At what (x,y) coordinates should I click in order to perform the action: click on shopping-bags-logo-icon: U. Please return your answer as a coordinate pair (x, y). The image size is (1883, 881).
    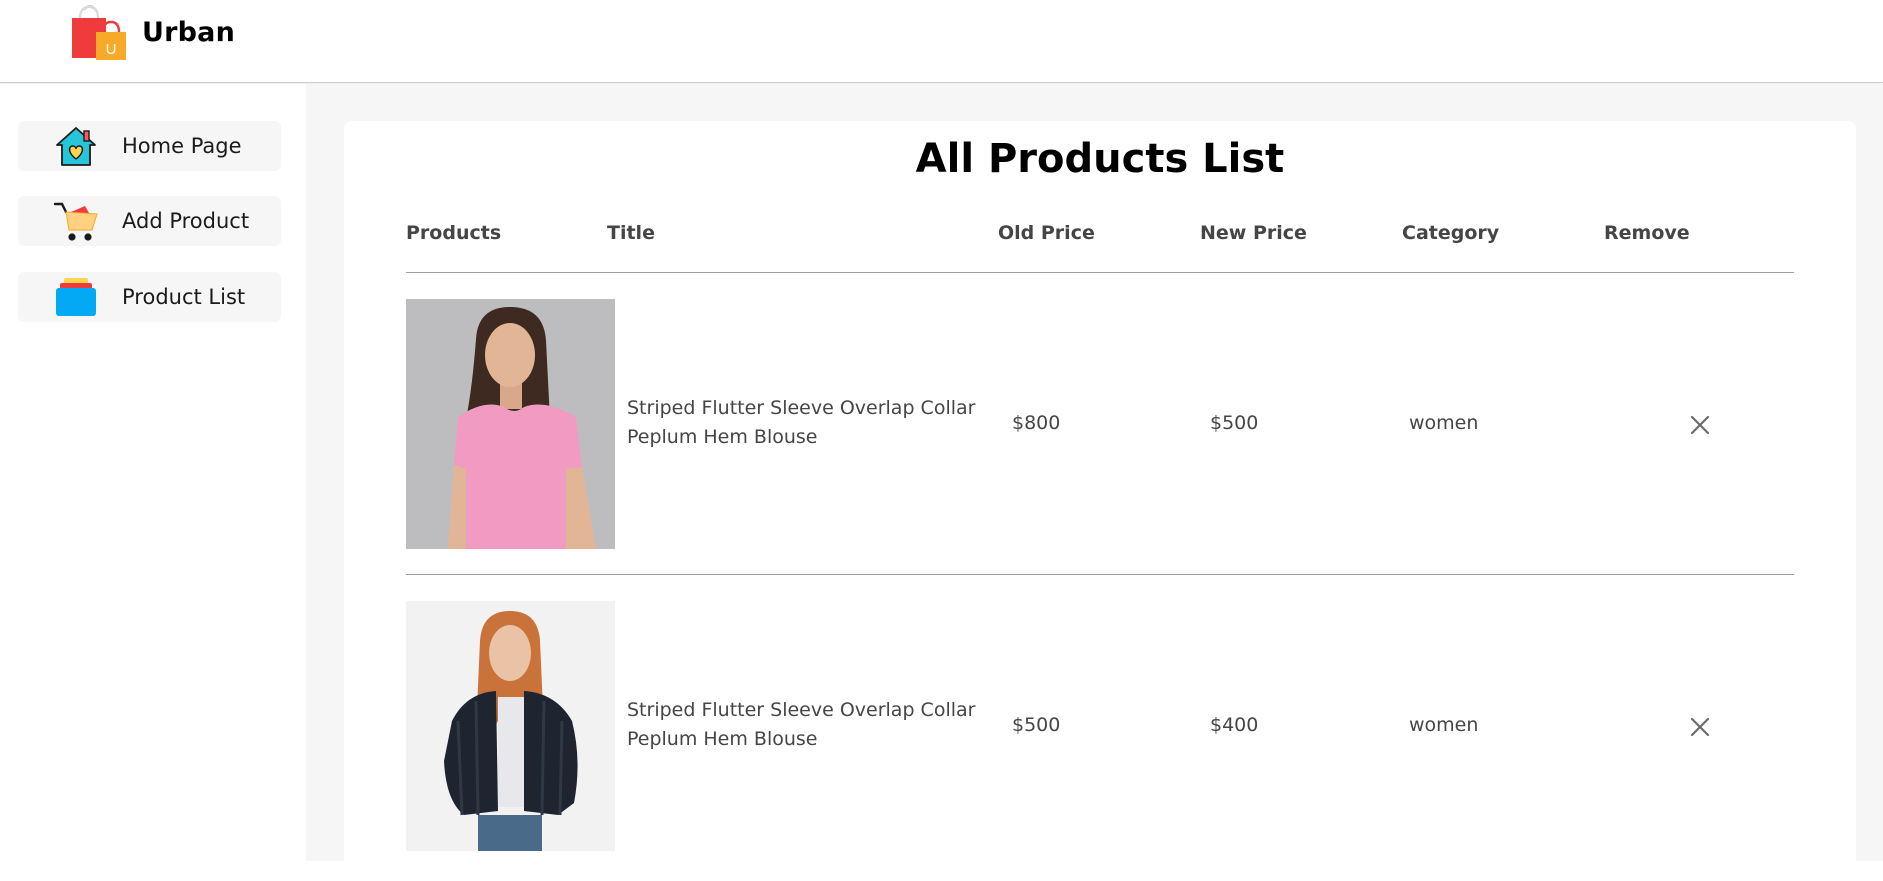
    Looking at the image, I should click on (99, 32).